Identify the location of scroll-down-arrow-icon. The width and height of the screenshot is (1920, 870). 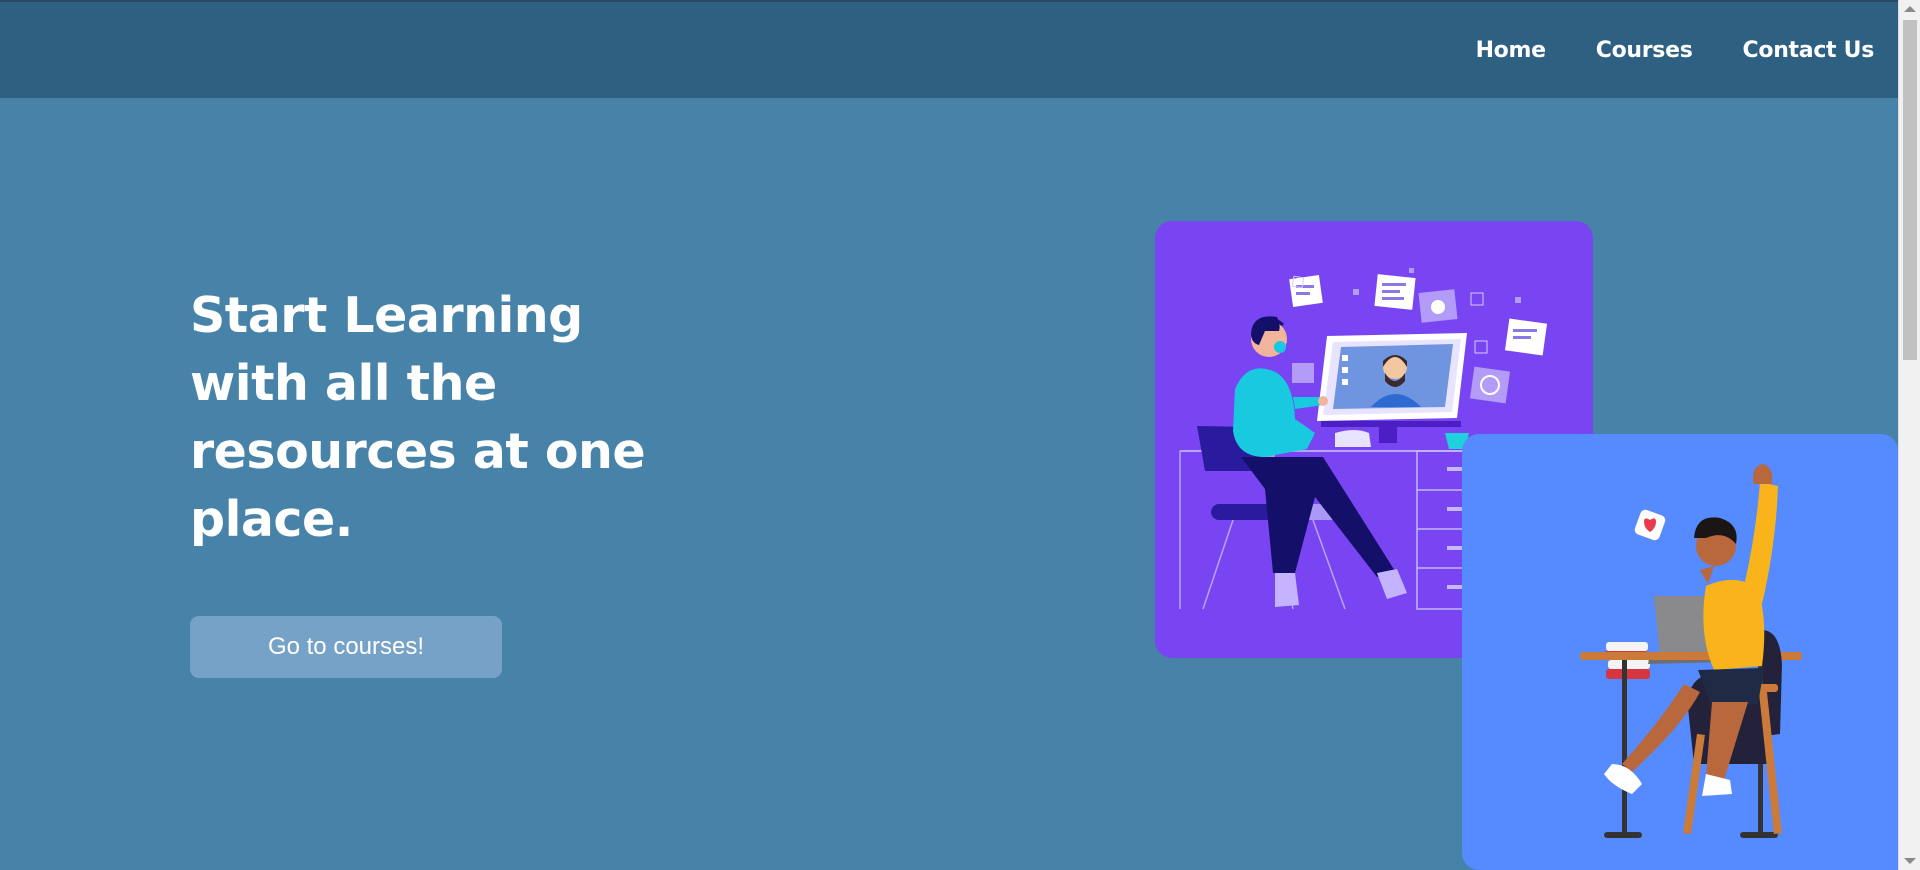
(1910, 861).